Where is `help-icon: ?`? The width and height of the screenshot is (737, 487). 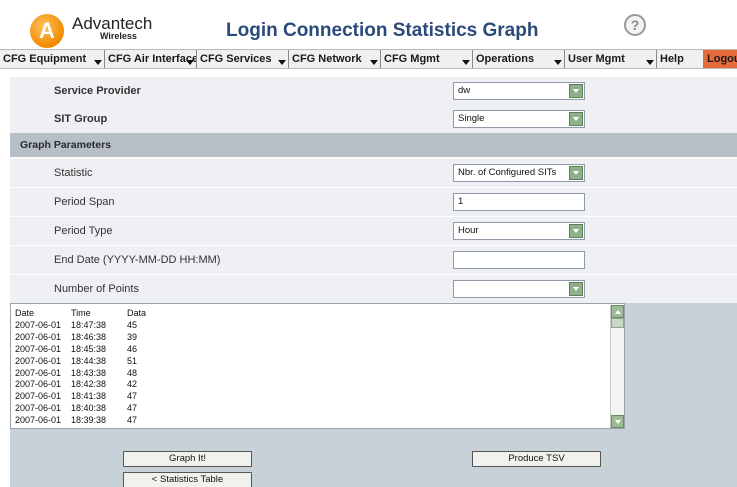 help-icon: ? is located at coordinates (635, 25).